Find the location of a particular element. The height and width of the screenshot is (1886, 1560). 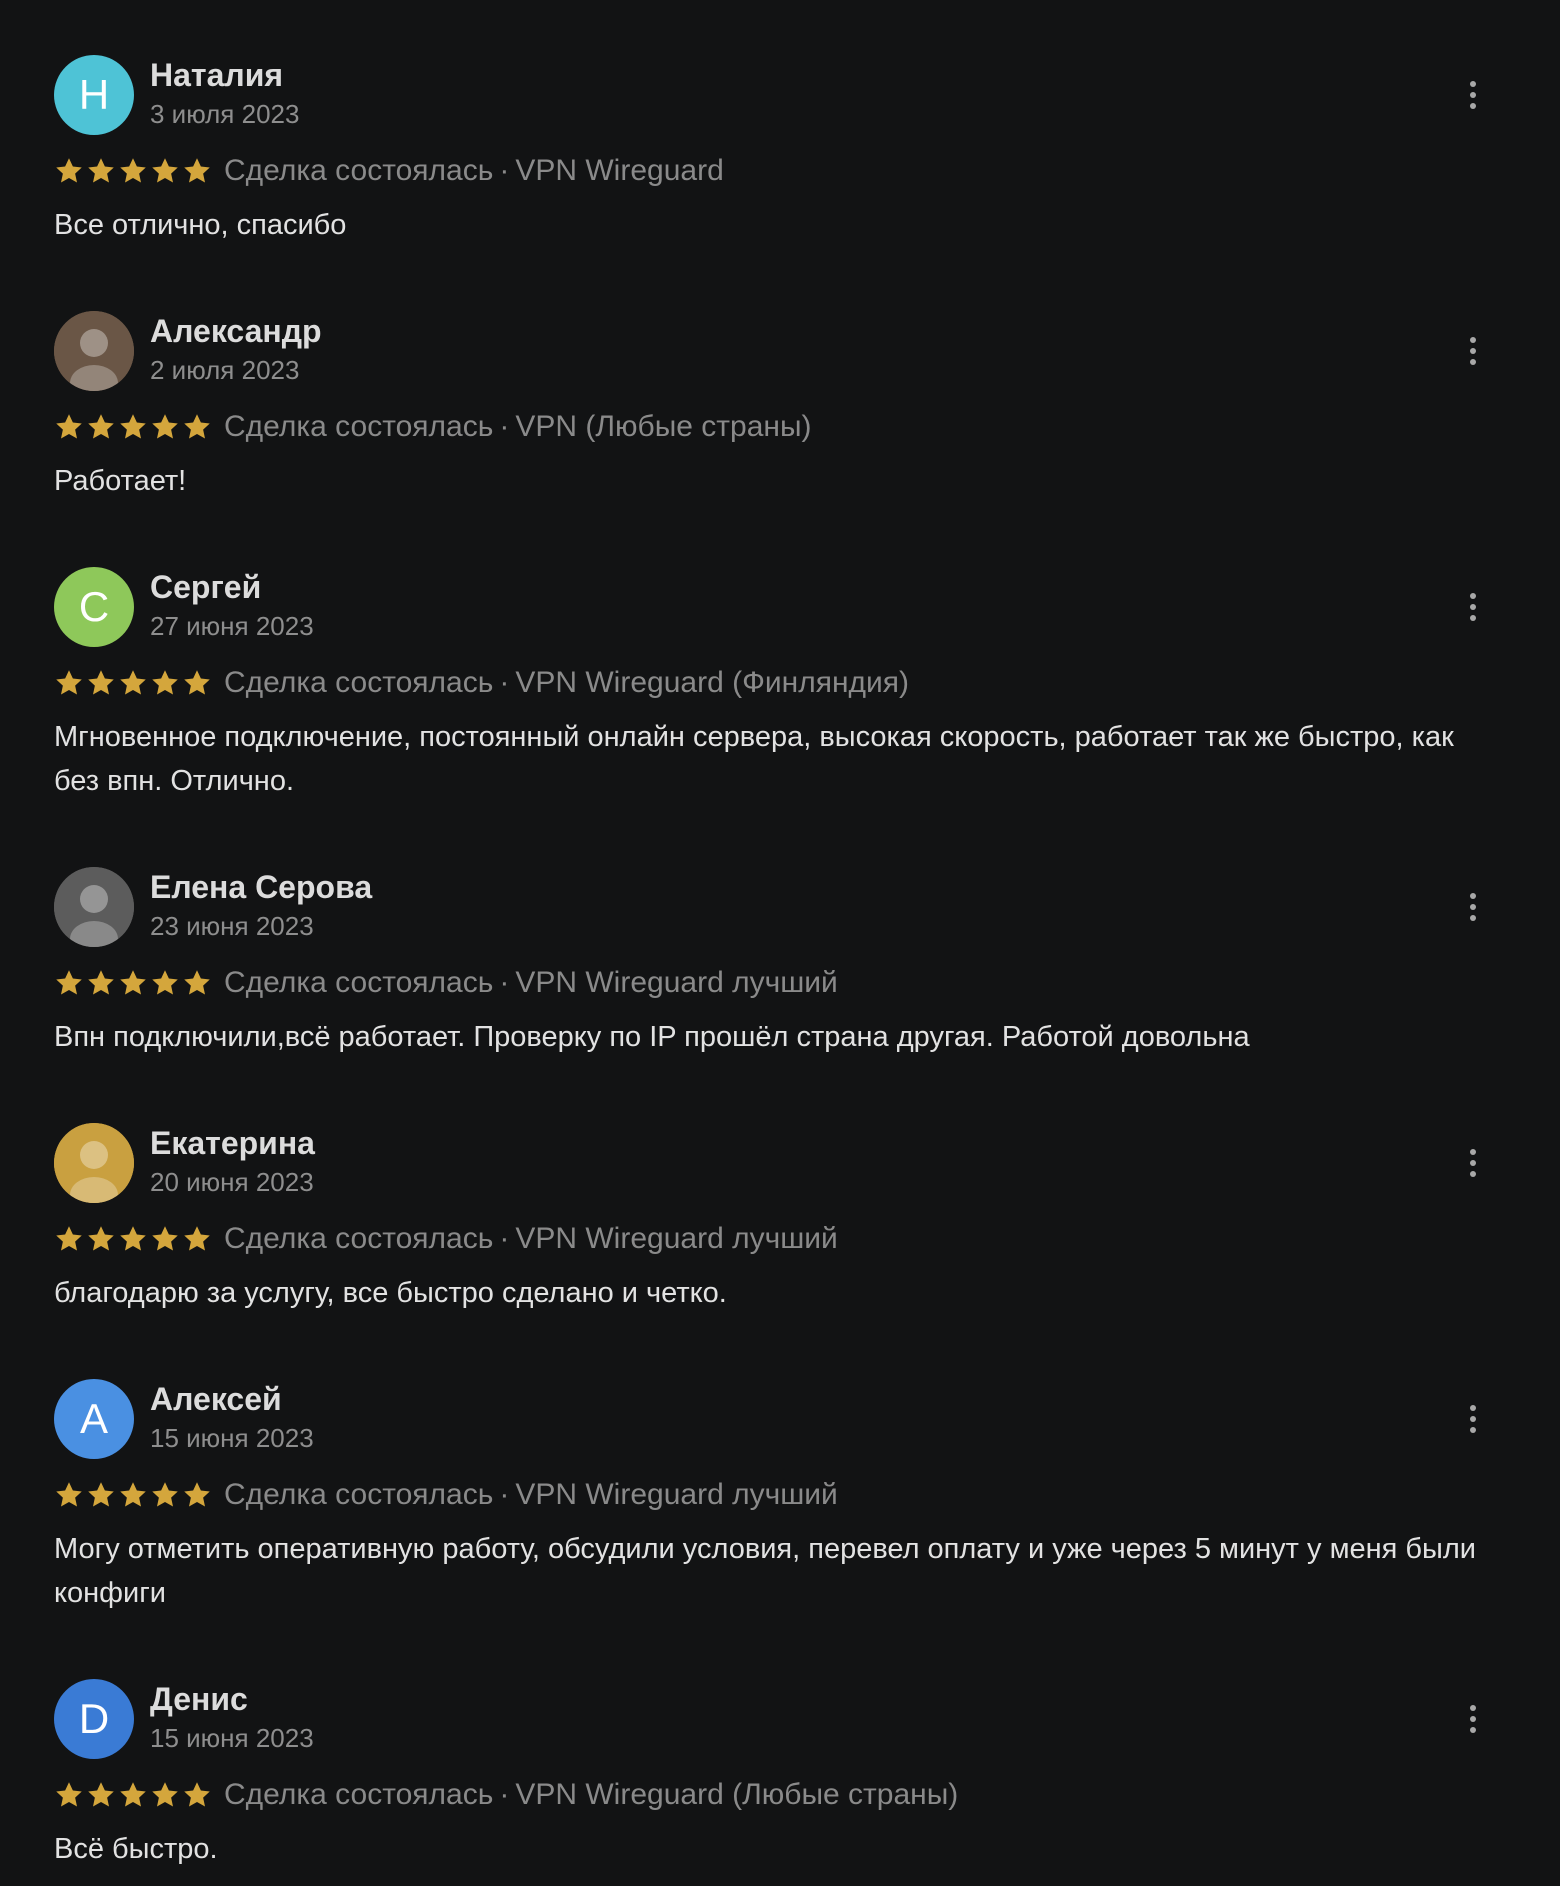

reviewer-name: Александр is located at coordinates (236, 331).